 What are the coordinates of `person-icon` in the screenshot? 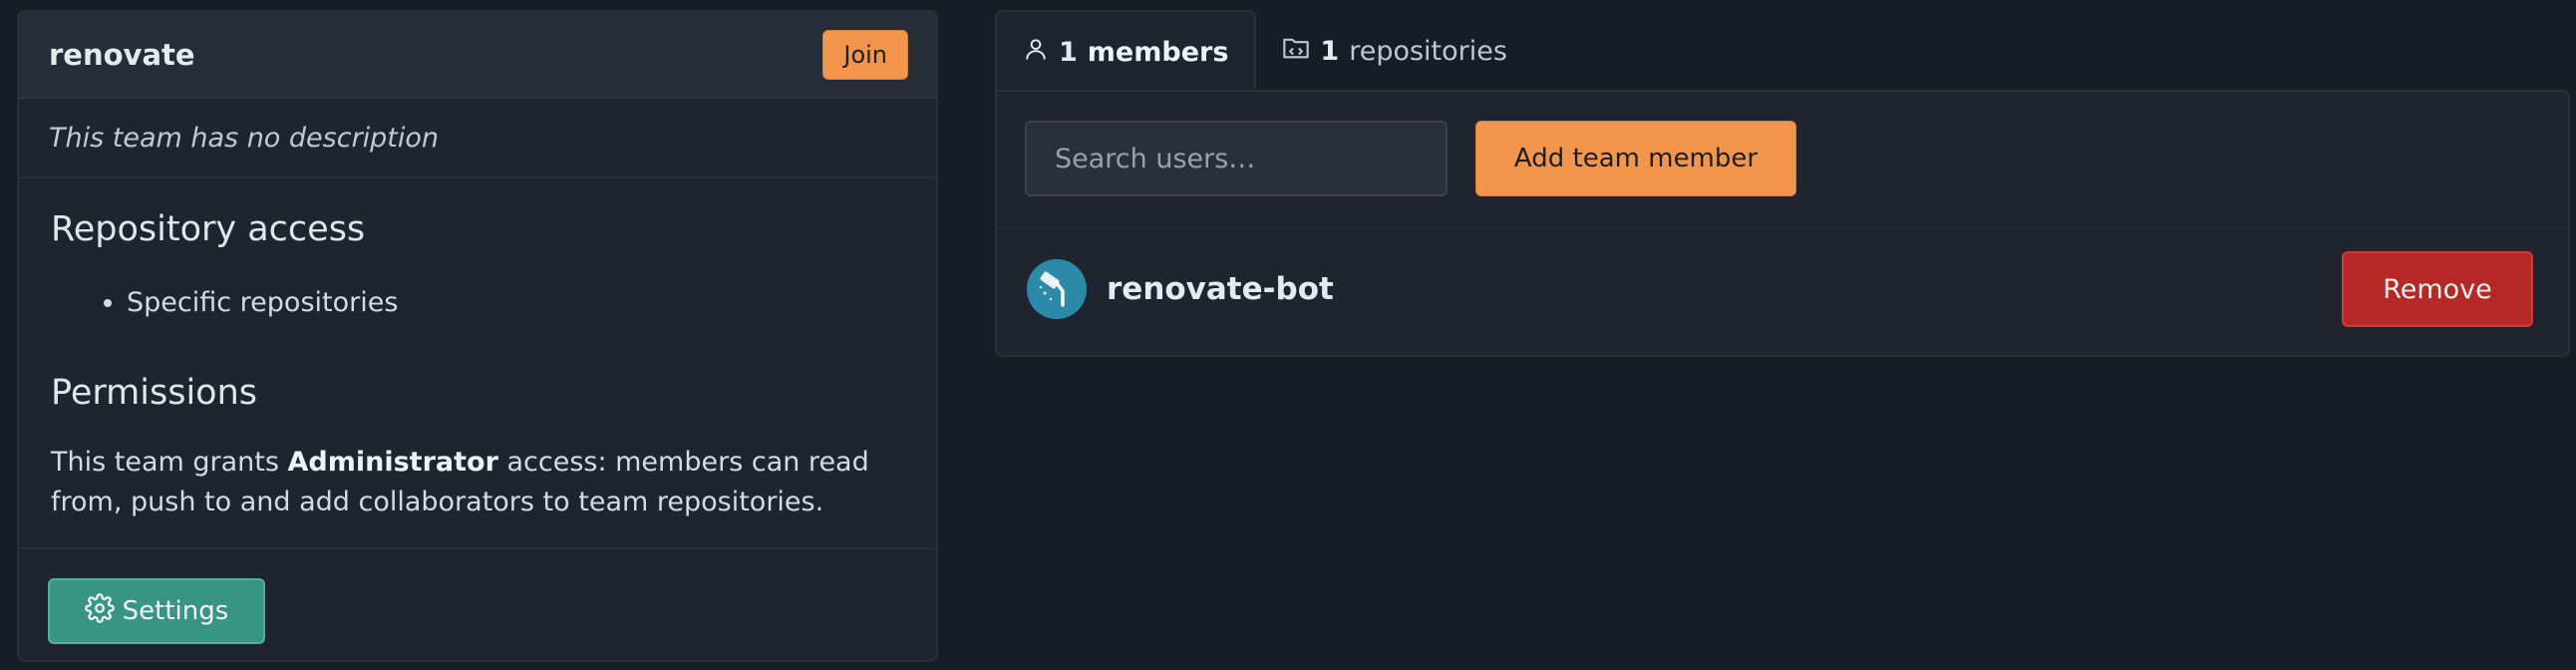 It's located at (1036, 52).